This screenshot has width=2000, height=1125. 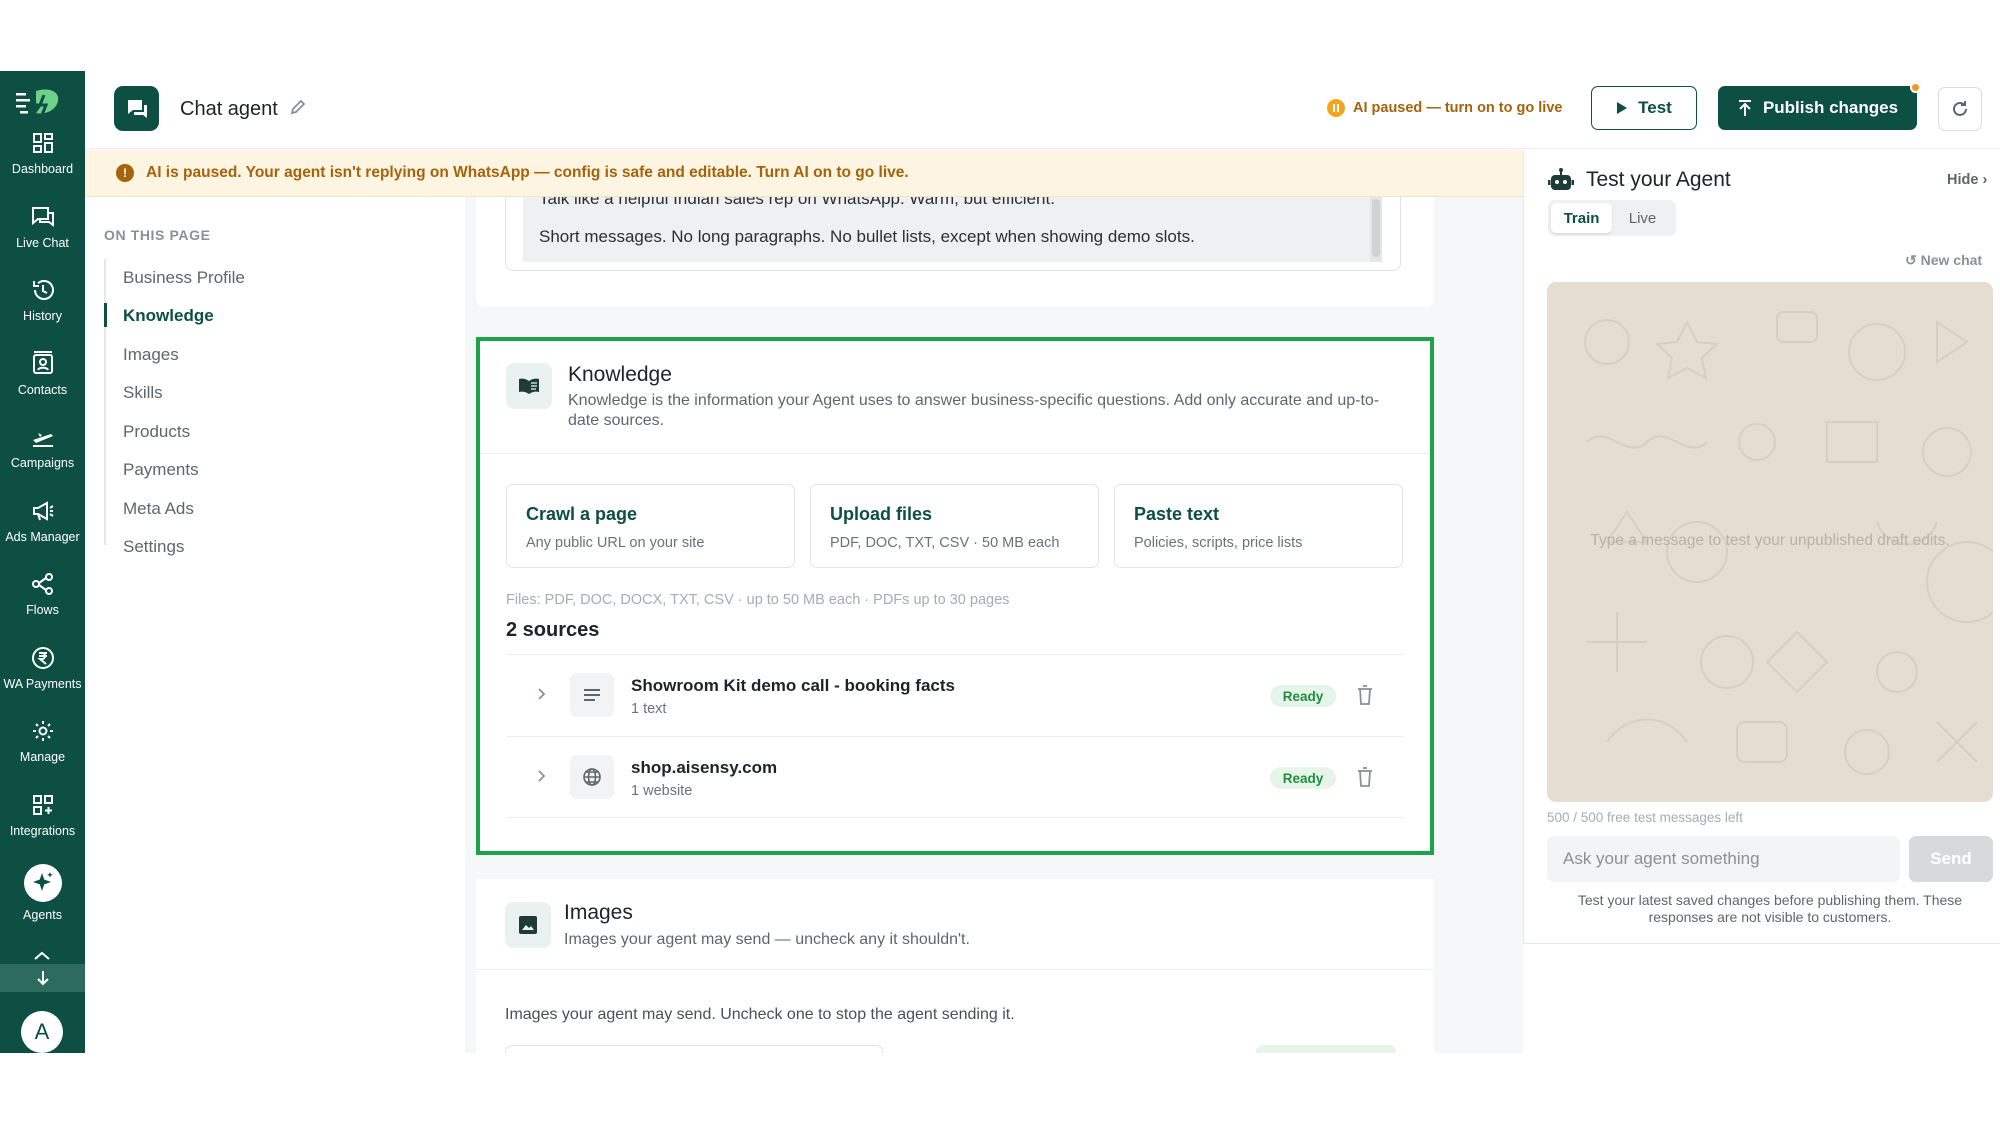 I want to click on option-title: Crawl a page, so click(x=582, y=514).